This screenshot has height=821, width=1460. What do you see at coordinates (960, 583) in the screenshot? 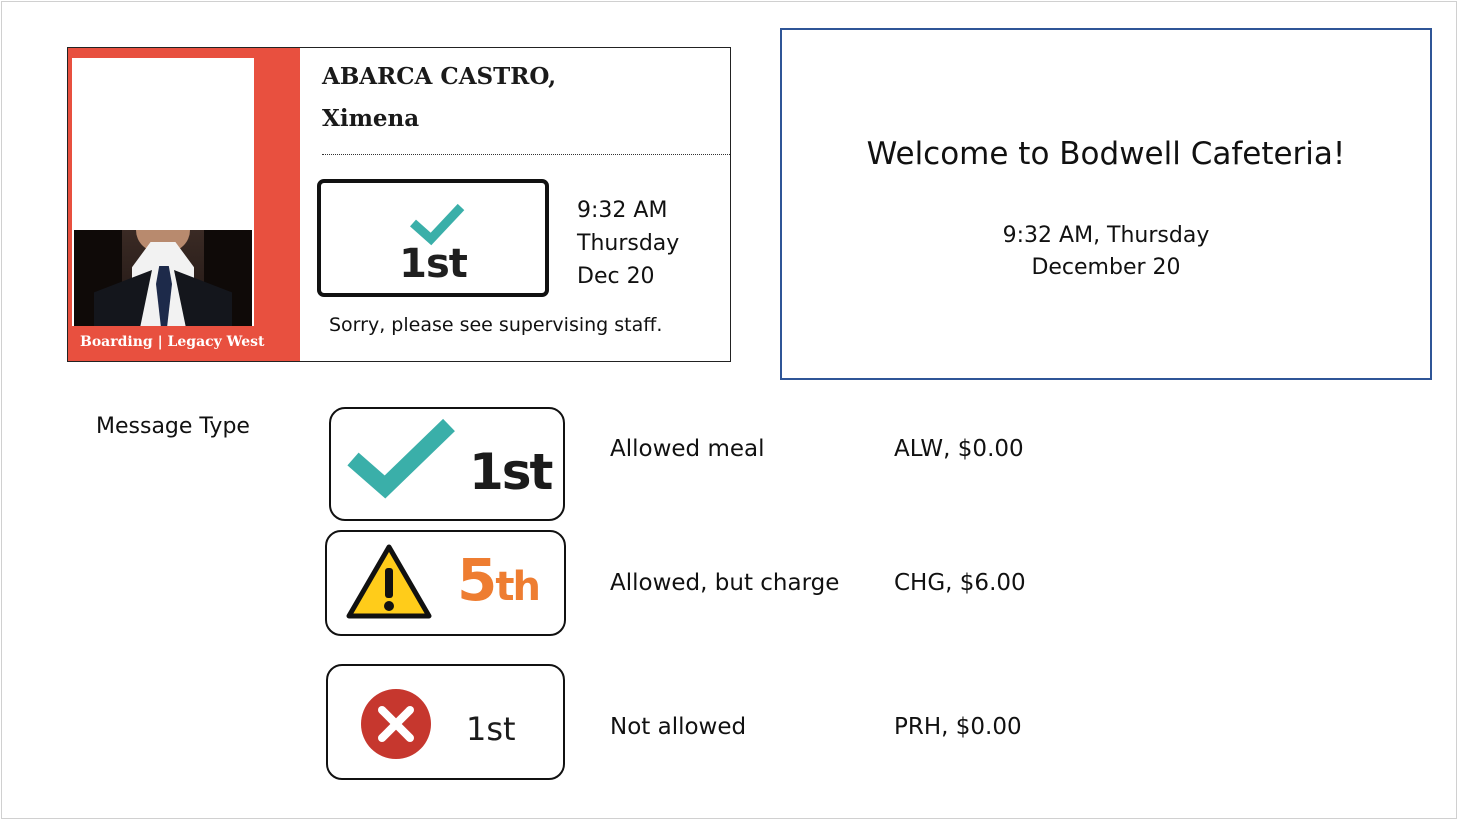
I see `charge-code: CHG, $6.00` at bounding box center [960, 583].